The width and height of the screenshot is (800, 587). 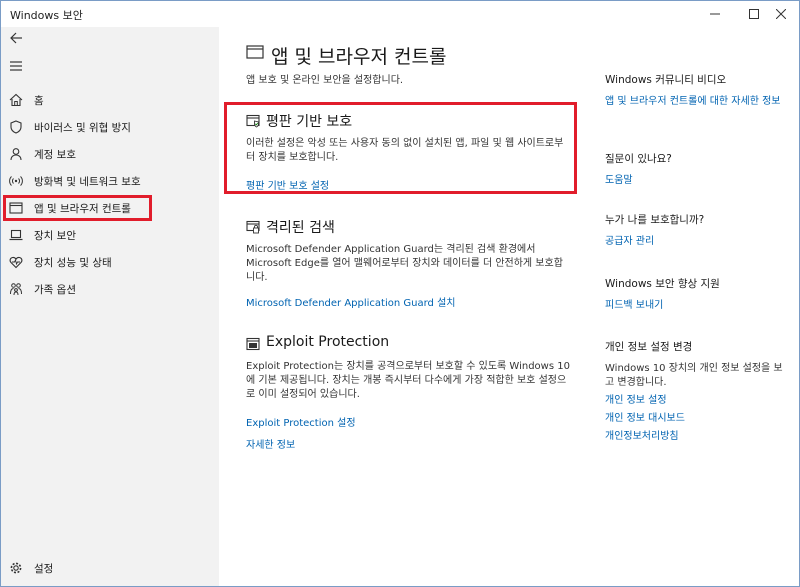 I want to click on sidebar-item-label: 장치 보안, so click(x=55, y=236).